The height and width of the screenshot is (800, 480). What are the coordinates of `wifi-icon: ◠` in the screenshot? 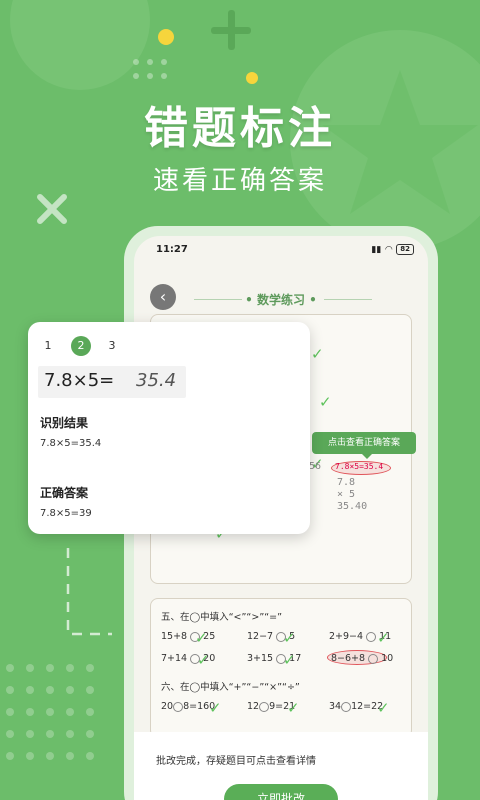 It's located at (389, 249).